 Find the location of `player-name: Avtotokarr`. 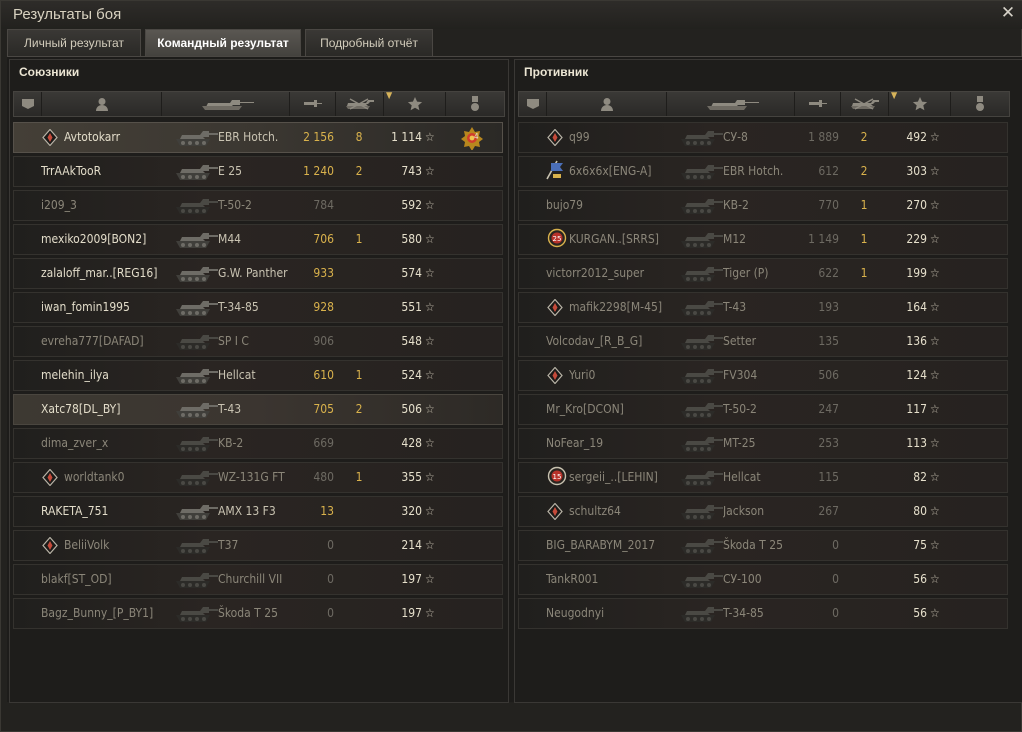

player-name: Avtotokarr is located at coordinates (122, 137).